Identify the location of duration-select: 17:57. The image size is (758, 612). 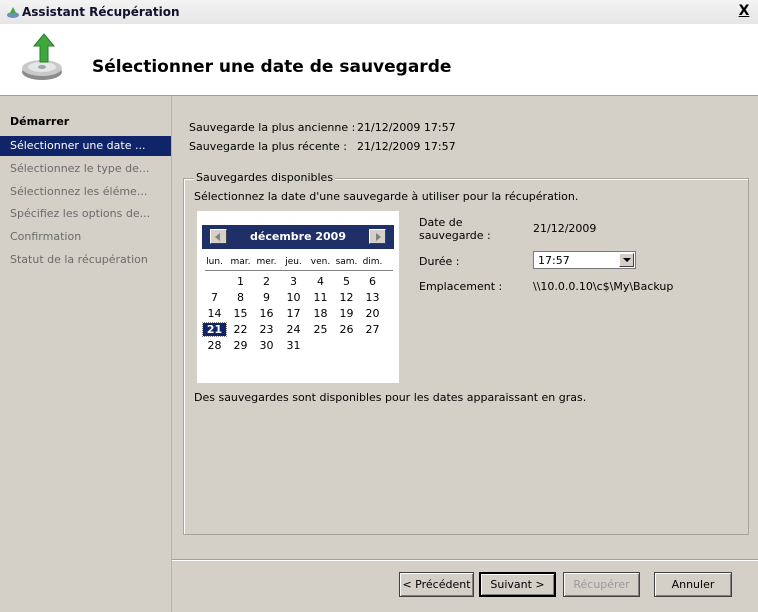
(584, 260).